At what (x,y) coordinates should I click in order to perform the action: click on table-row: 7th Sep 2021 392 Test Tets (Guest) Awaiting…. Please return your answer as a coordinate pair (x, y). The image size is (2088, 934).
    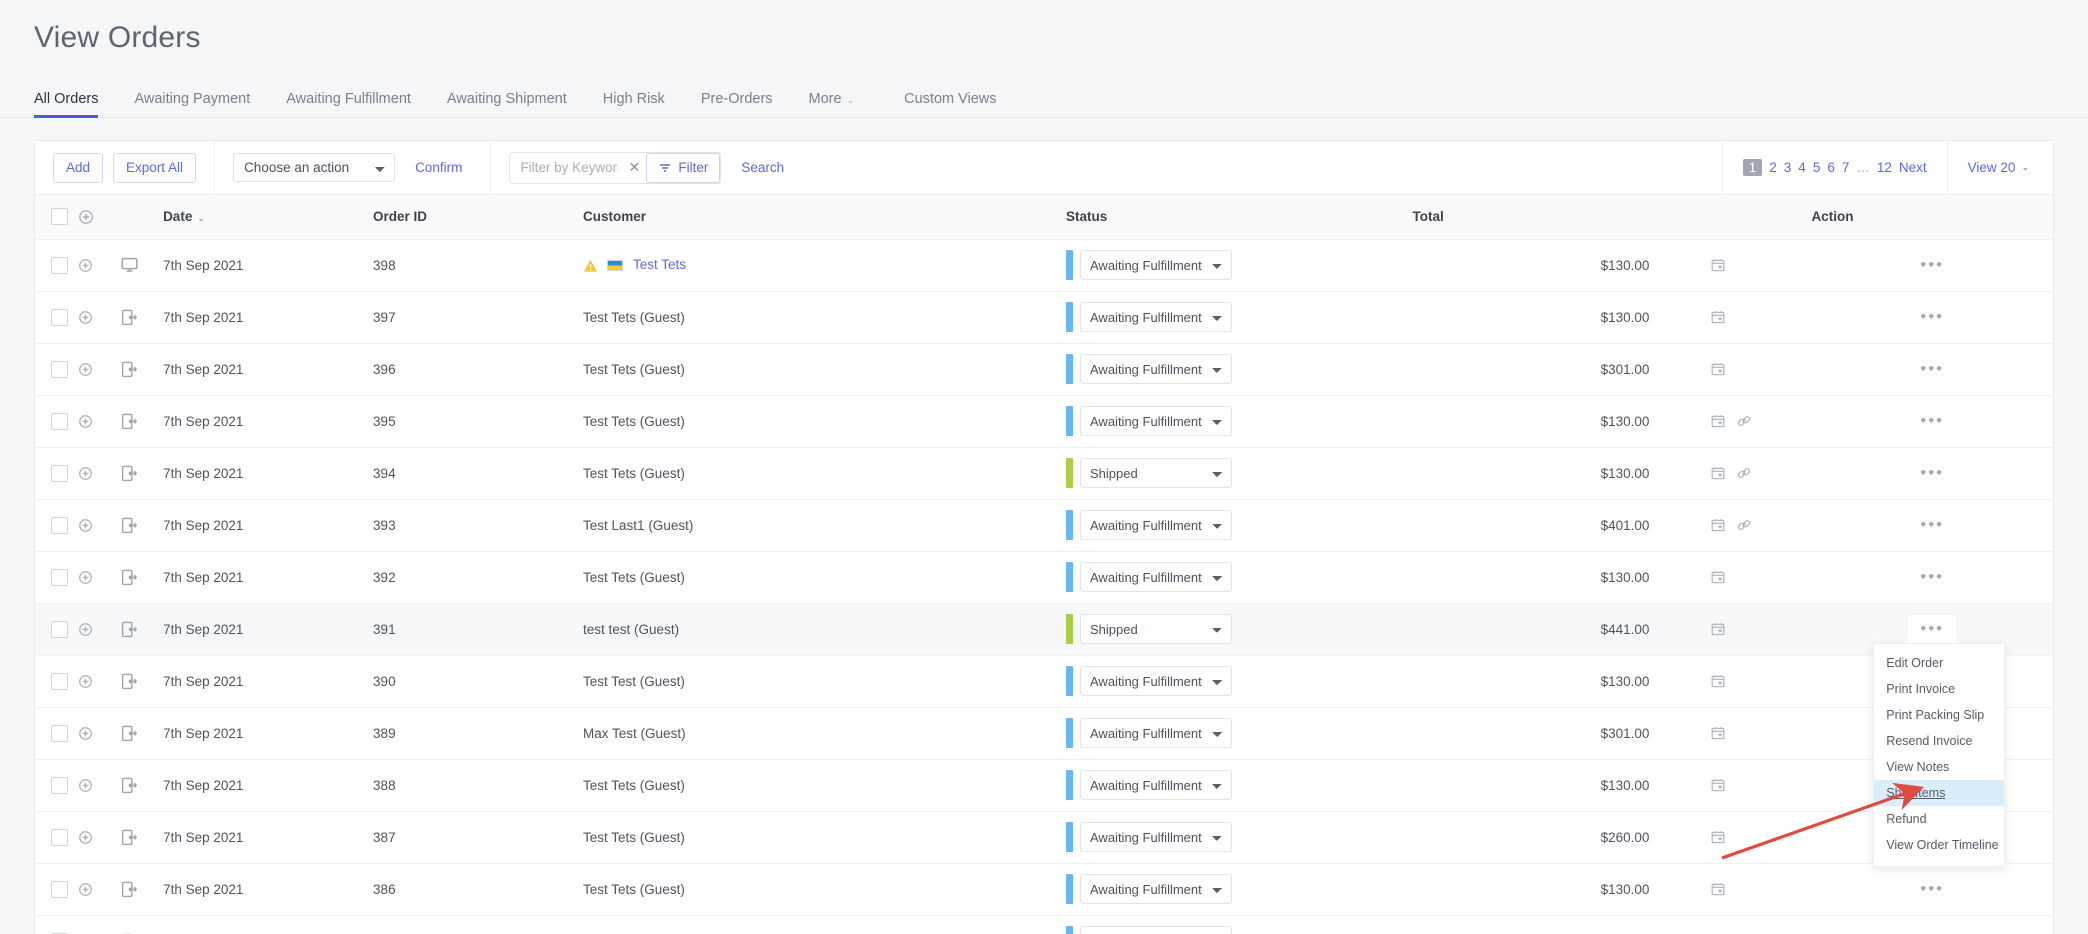
    Looking at the image, I should click on (1044, 577).